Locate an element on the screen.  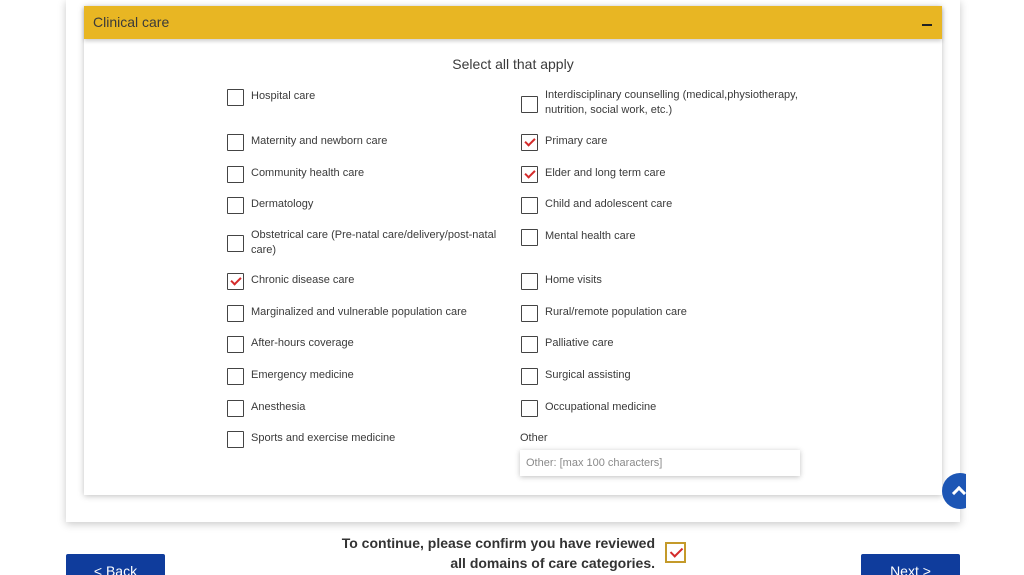
back-button: < Back is located at coordinates (115, 564).